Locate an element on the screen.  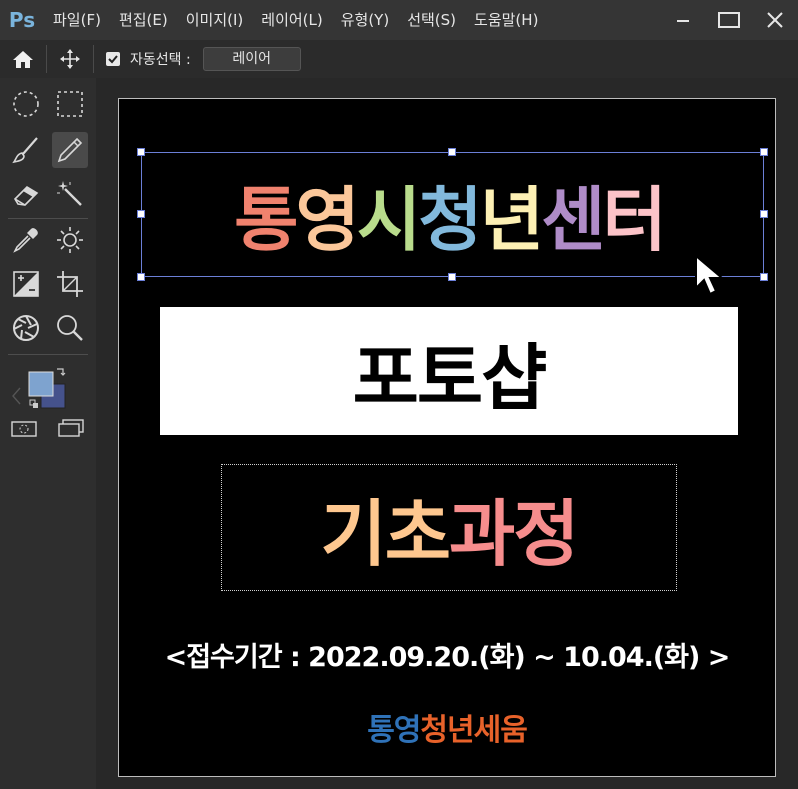
close-button is located at coordinates (775, 20).